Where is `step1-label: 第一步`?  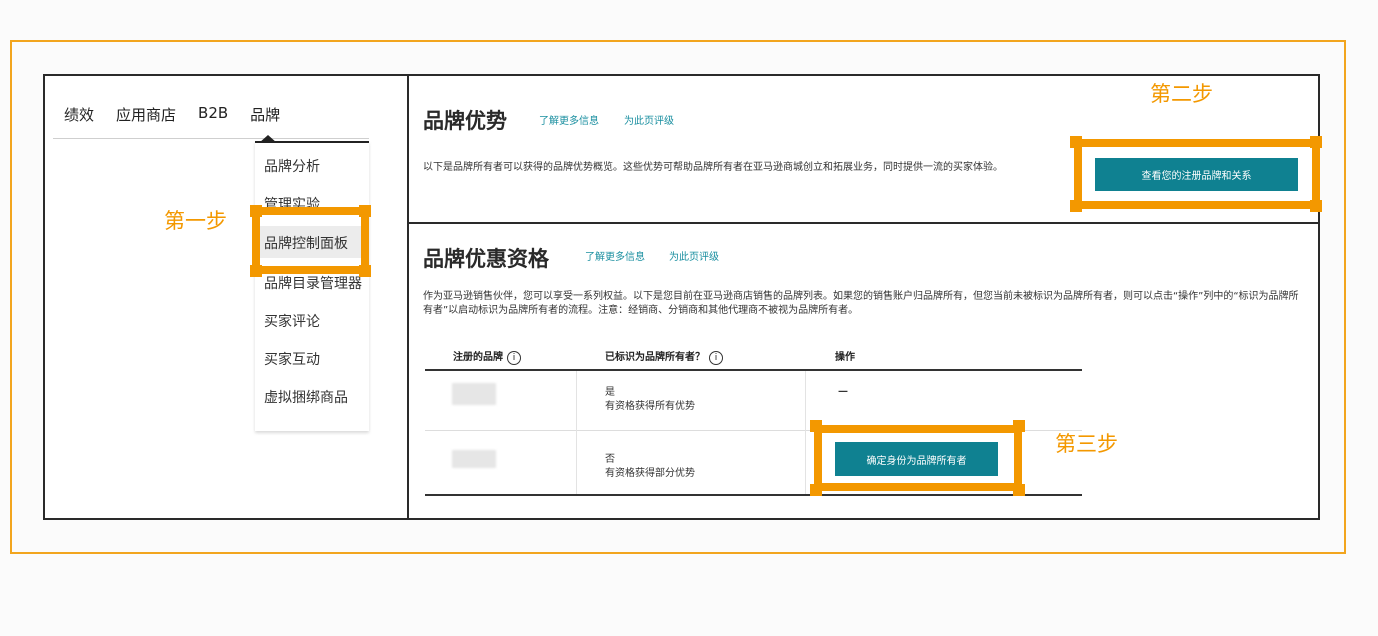
step1-label: 第一步 is located at coordinates (195, 221).